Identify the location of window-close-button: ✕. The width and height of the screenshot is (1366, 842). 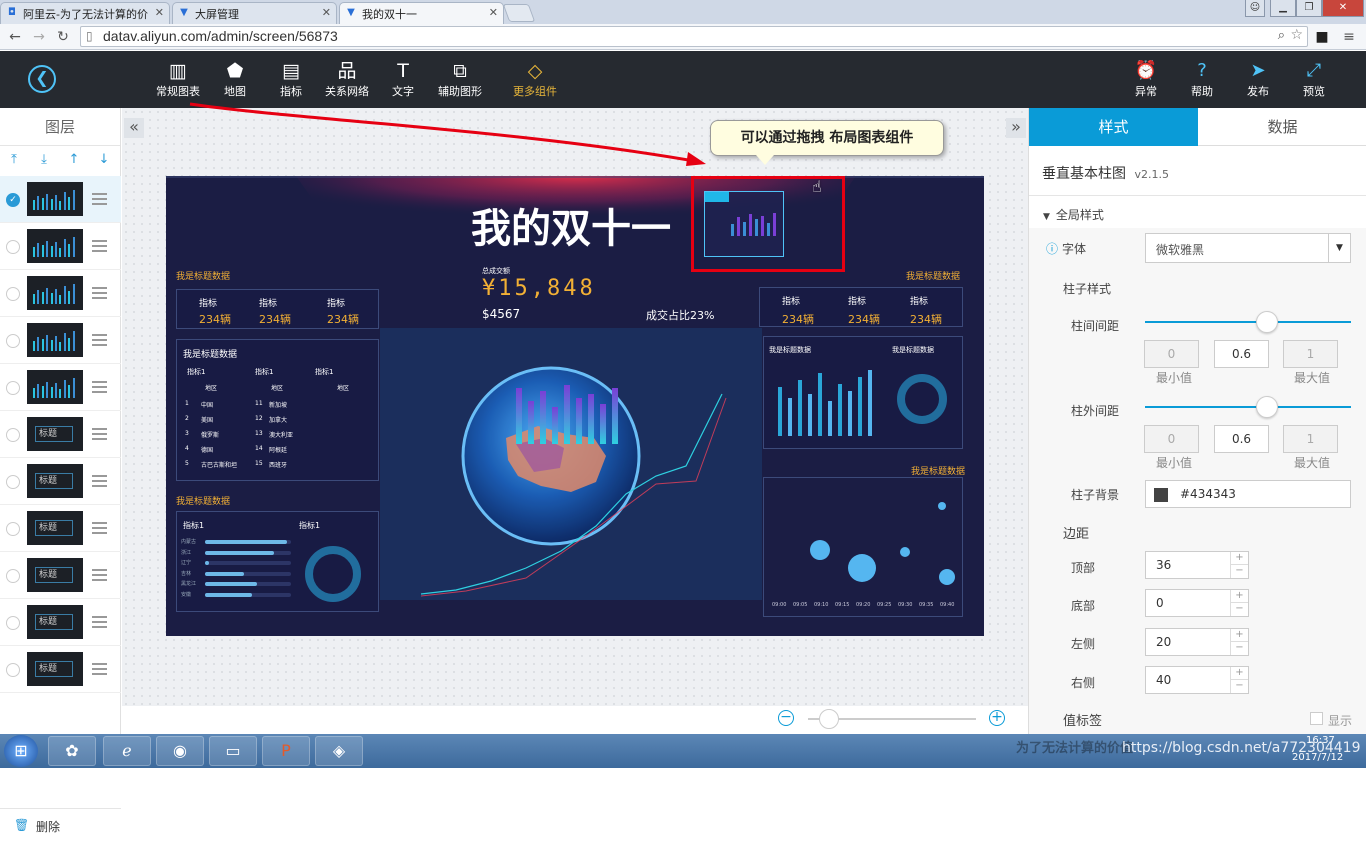
(1343, 8).